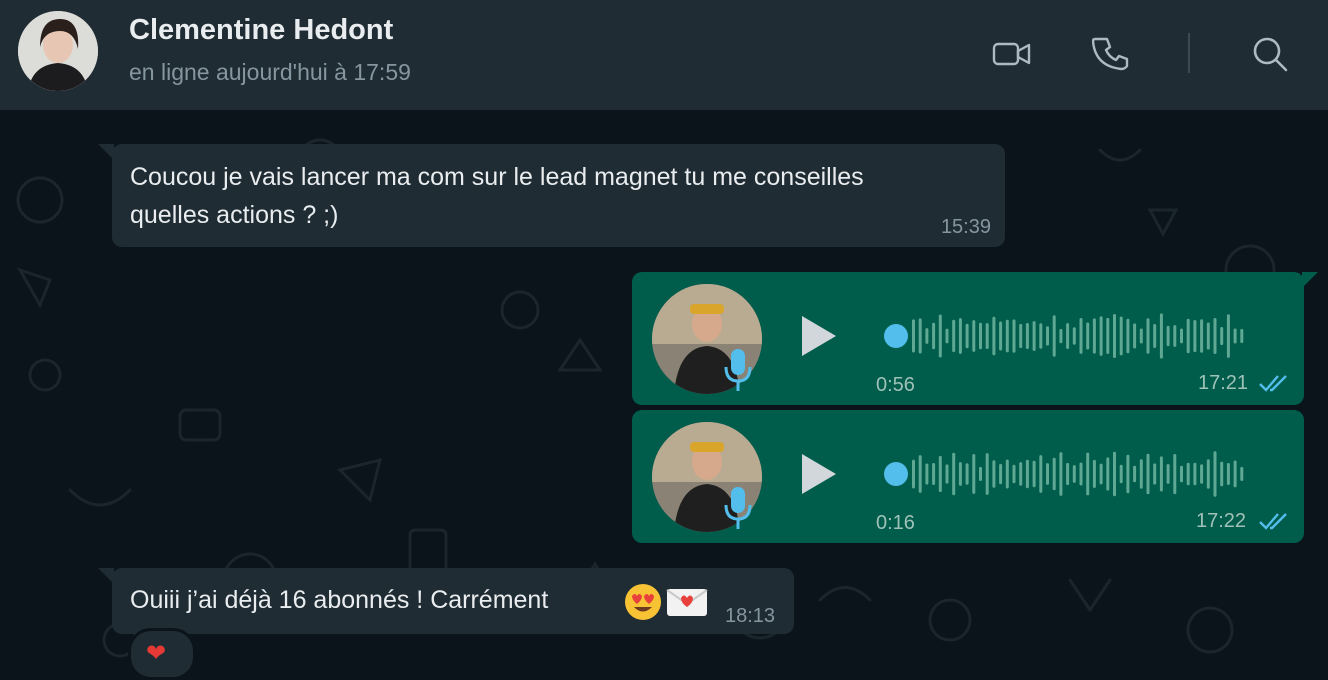 This screenshot has width=1328, height=680. I want to click on voice-message-outgoing-2: 0:16 17:22, so click(968, 476).